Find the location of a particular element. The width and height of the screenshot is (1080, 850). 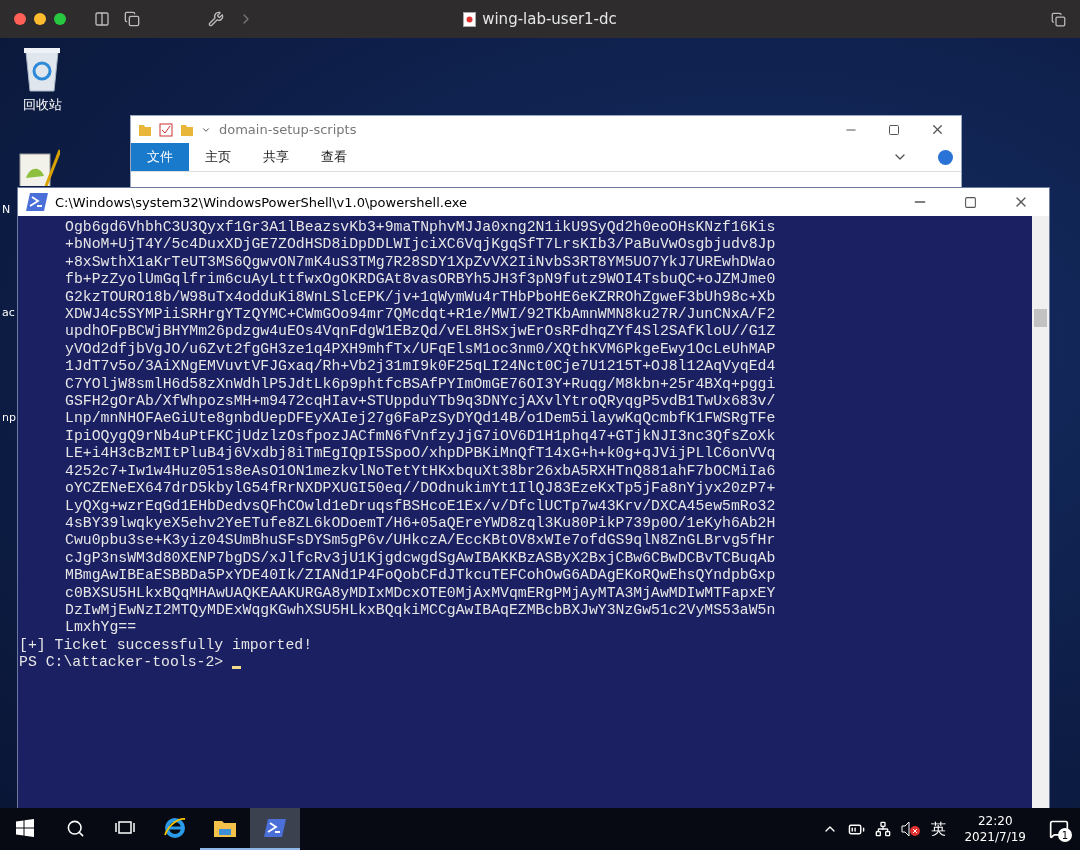

console-output-line: c0BXSU5HLkxBQqMHAwUAQKEAAKURGA8yMDIxMDcxOTE0MjAxMVqmERgPMjAyMTA3MjAwMDIwMTFapxEY is located at coordinates (420, 593).